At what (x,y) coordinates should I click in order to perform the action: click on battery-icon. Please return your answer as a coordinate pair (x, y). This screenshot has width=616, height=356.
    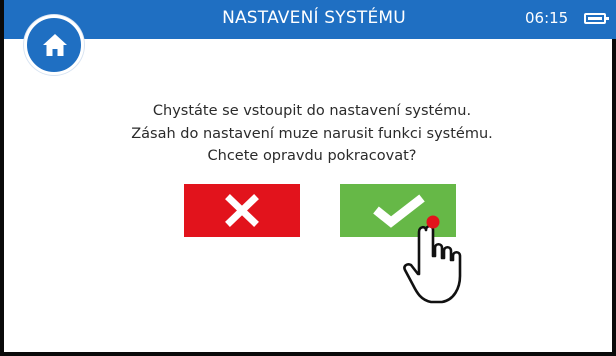
    Looking at the image, I should click on (596, 18).